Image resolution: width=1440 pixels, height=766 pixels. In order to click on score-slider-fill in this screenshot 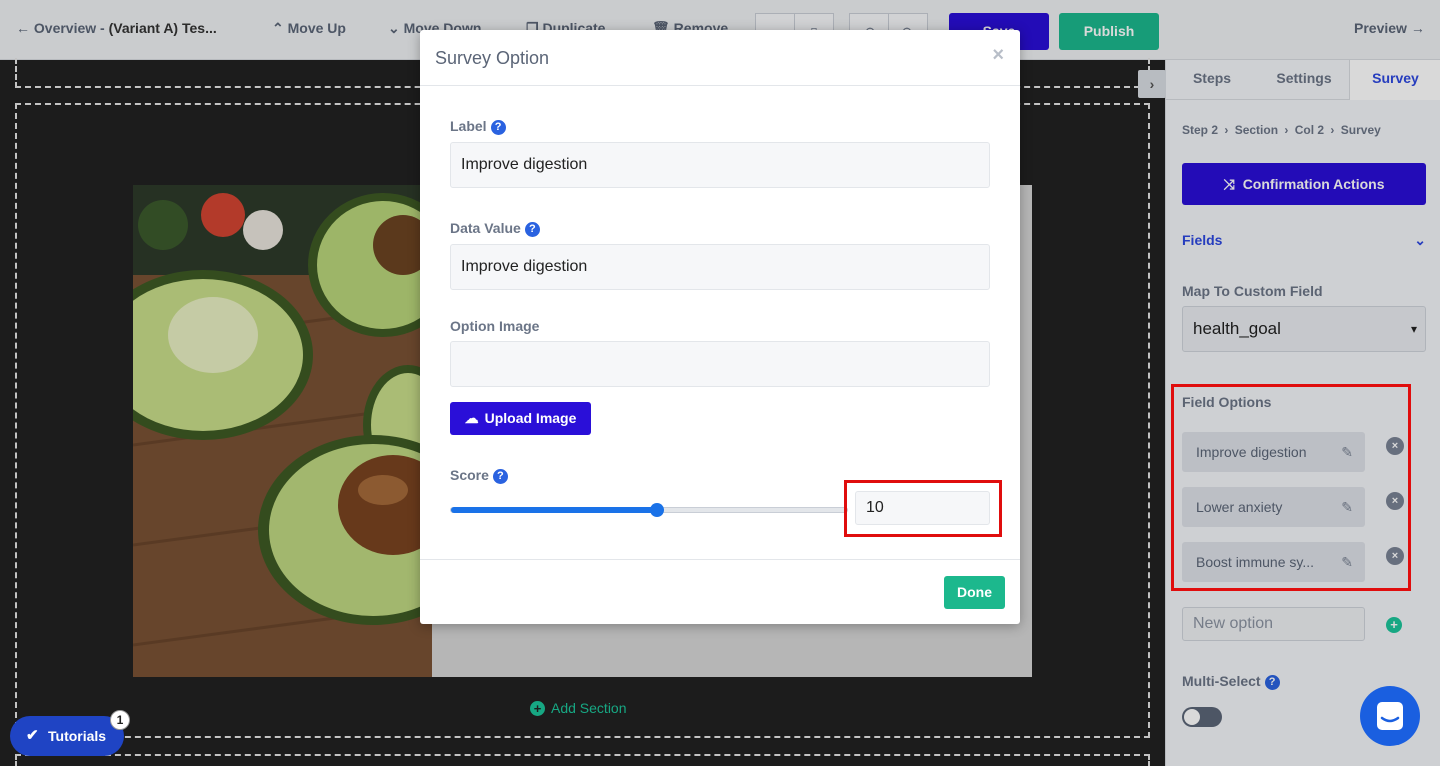, I will do `click(554, 510)`.